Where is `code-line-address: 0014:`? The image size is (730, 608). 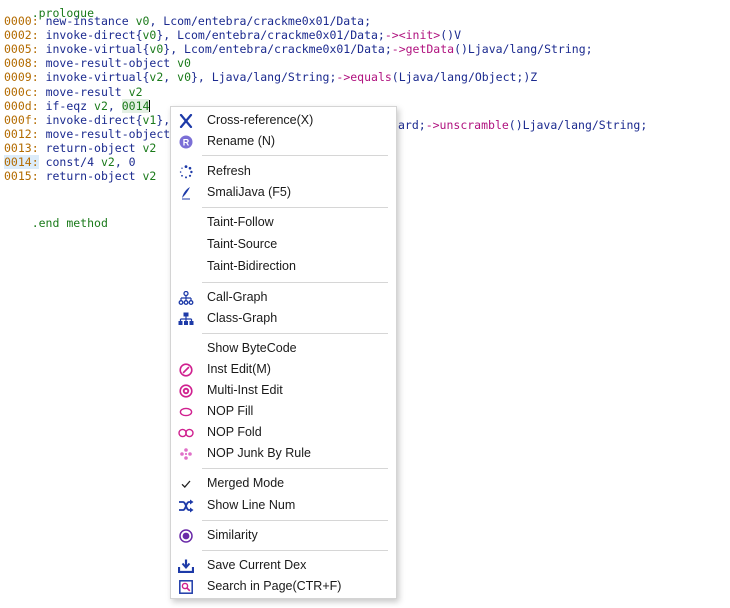 code-line-address: 0014: is located at coordinates (21, 162).